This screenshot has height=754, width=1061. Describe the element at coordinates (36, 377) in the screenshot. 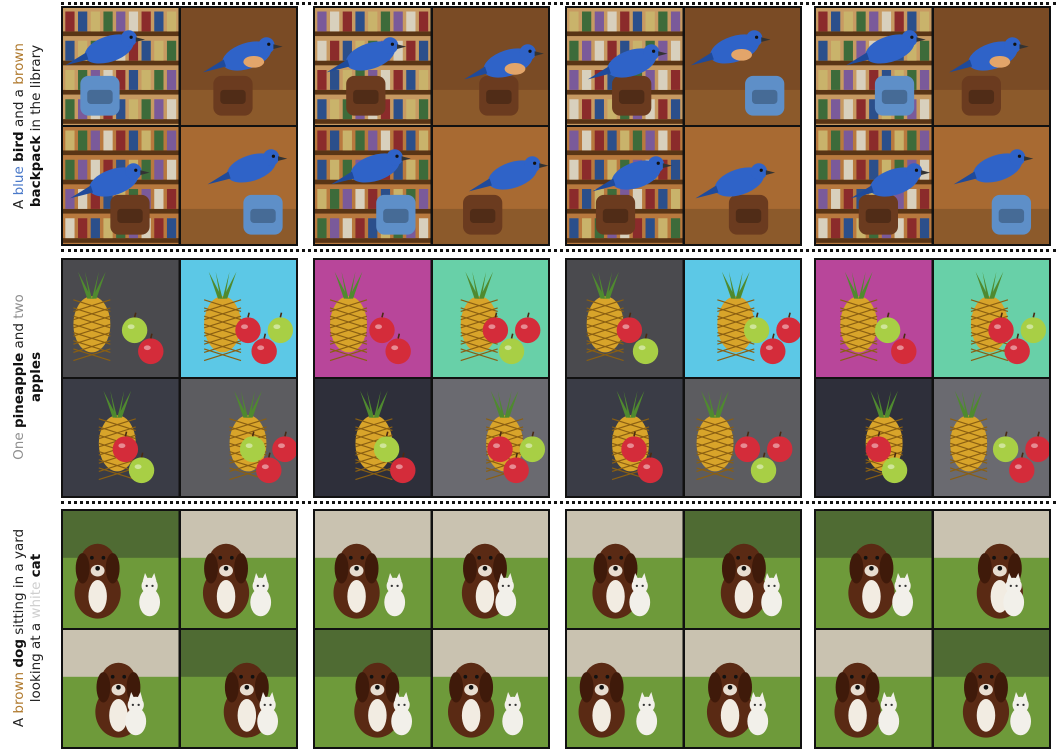

I see `caption-line: apples` at that location.